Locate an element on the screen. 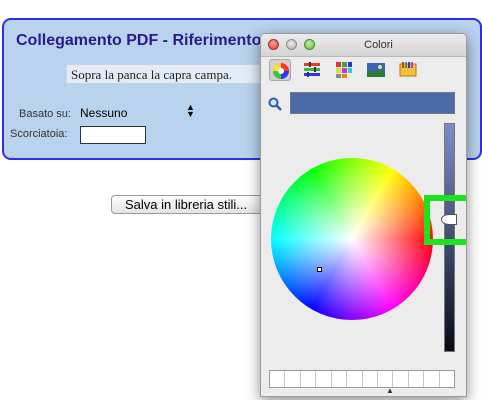  panel-title: Collegamento PDF - Riferimento is located at coordinates (139, 40).